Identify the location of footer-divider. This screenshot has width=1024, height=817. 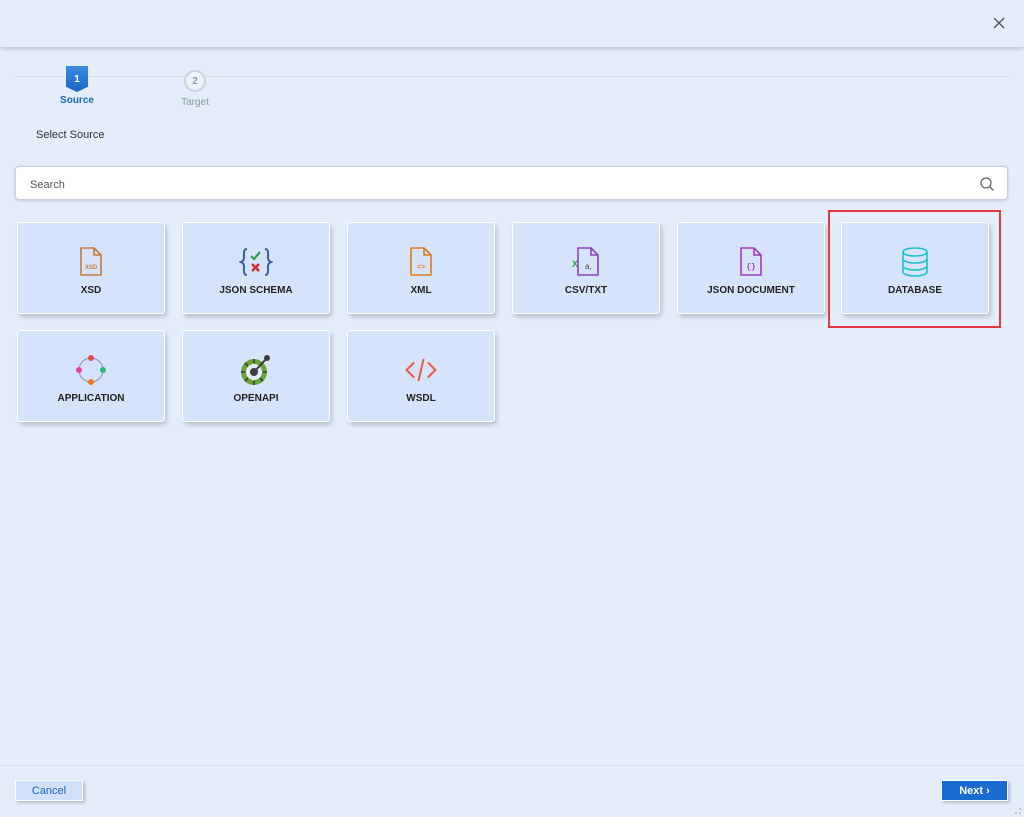
(512, 765).